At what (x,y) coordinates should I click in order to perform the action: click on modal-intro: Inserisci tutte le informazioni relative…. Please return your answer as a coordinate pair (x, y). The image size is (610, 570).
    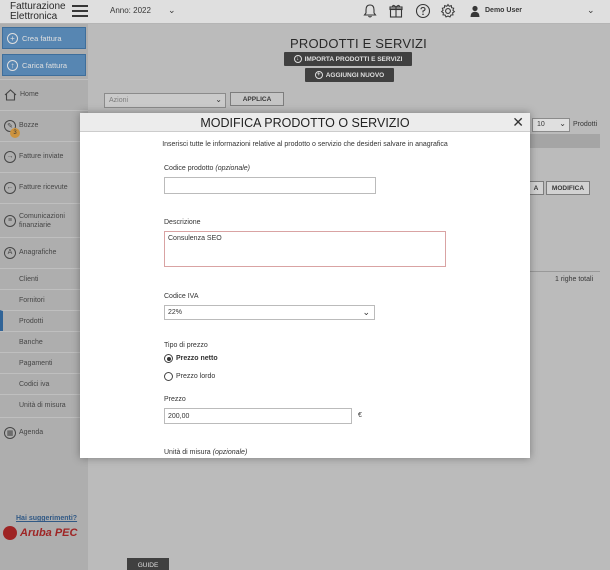
    Looking at the image, I should click on (305, 144).